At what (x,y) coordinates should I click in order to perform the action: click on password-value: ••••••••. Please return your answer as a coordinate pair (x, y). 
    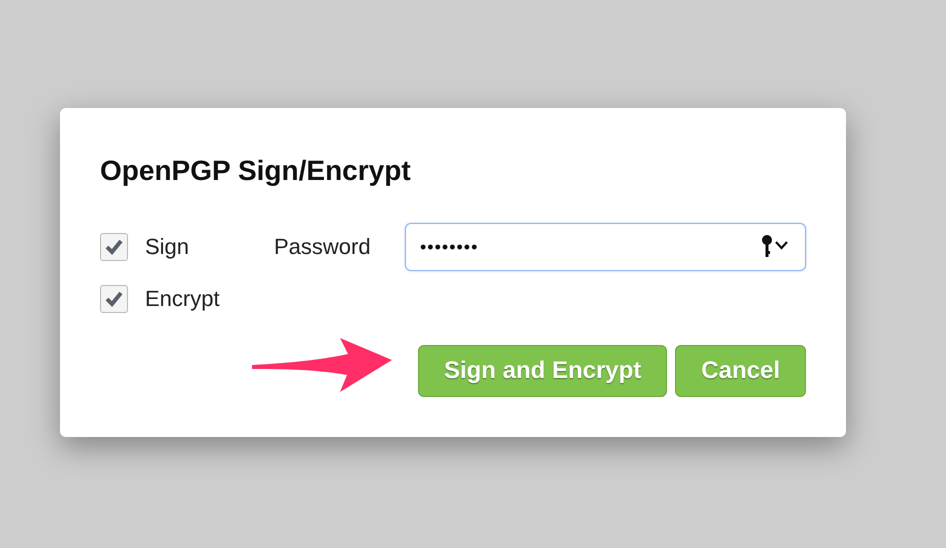
    Looking at the image, I should click on (450, 247).